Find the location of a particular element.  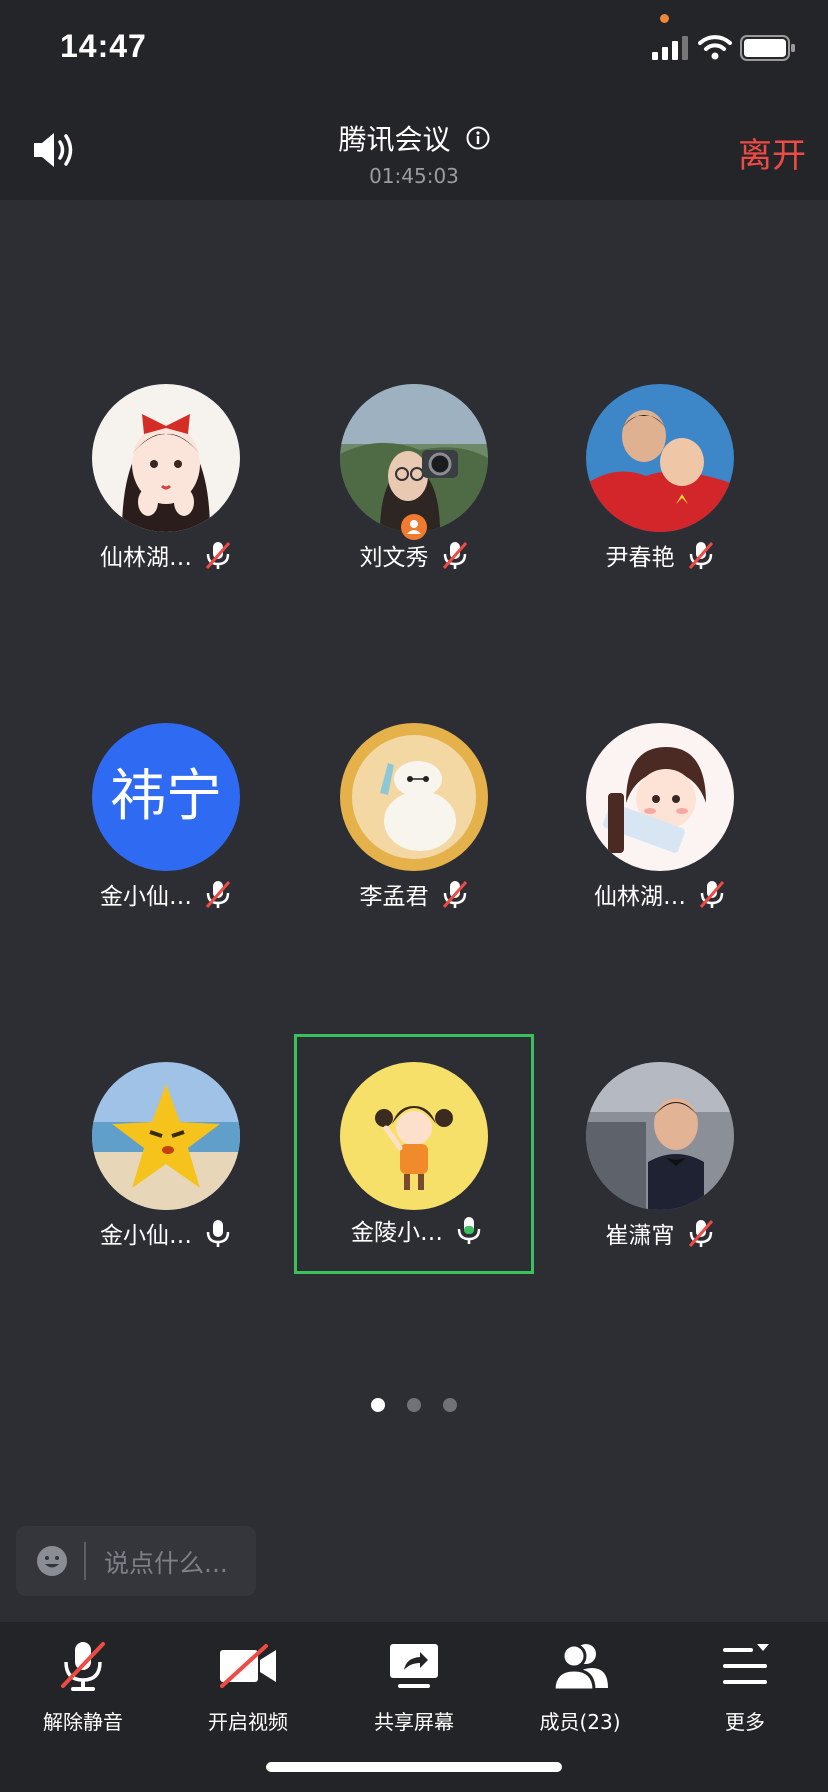

avatar: 祎宁 is located at coordinates (166, 797).